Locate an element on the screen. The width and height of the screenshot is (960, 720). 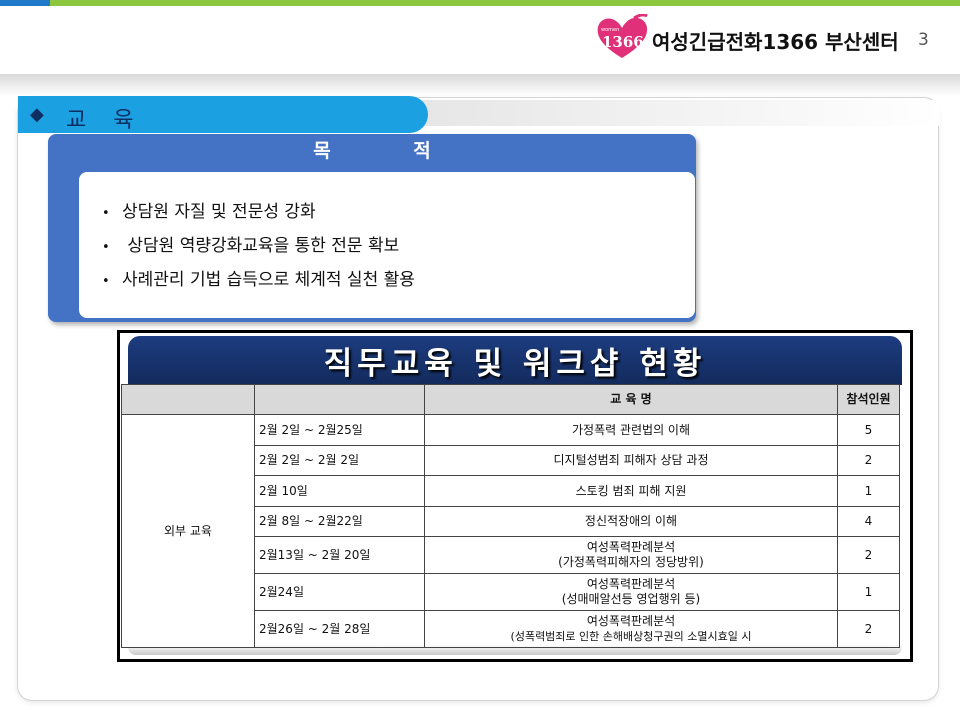
course-name-line: (성폭력범죄로 인한 손해배상청구권의 소멸시효일 시 is located at coordinates (631, 636).